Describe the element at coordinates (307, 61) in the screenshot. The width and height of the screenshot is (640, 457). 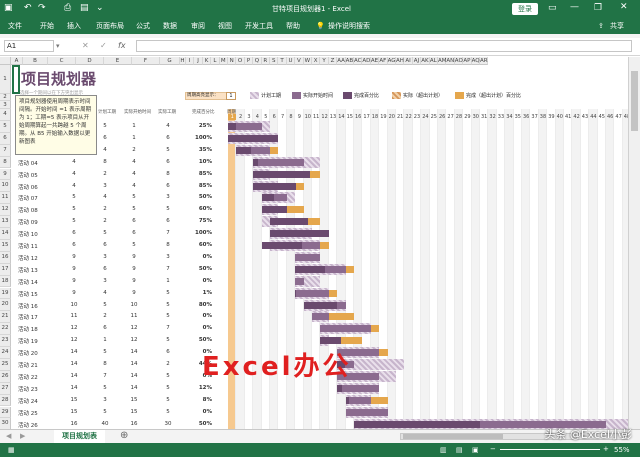
I see `column-header-w: W` at that location.